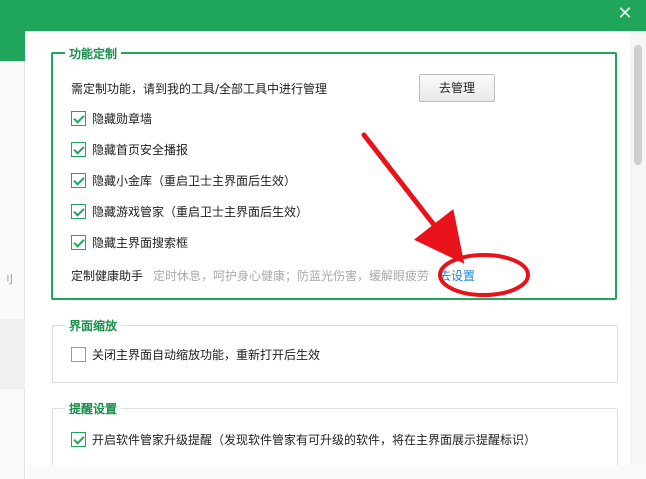 This screenshot has width=646, height=479. Describe the element at coordinates (335, 350) in the screenshot. I see `ui-zoom-group: 界面缩放 关闭主界面自动缩放功能，重新打开后生效` at that location.